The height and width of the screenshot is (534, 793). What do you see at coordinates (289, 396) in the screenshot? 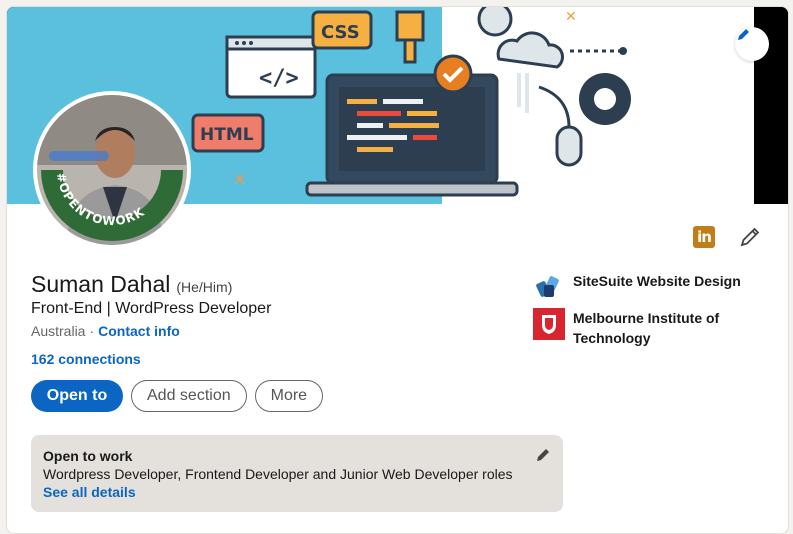
I see `more-button: More` at bounding box center [289, 396].